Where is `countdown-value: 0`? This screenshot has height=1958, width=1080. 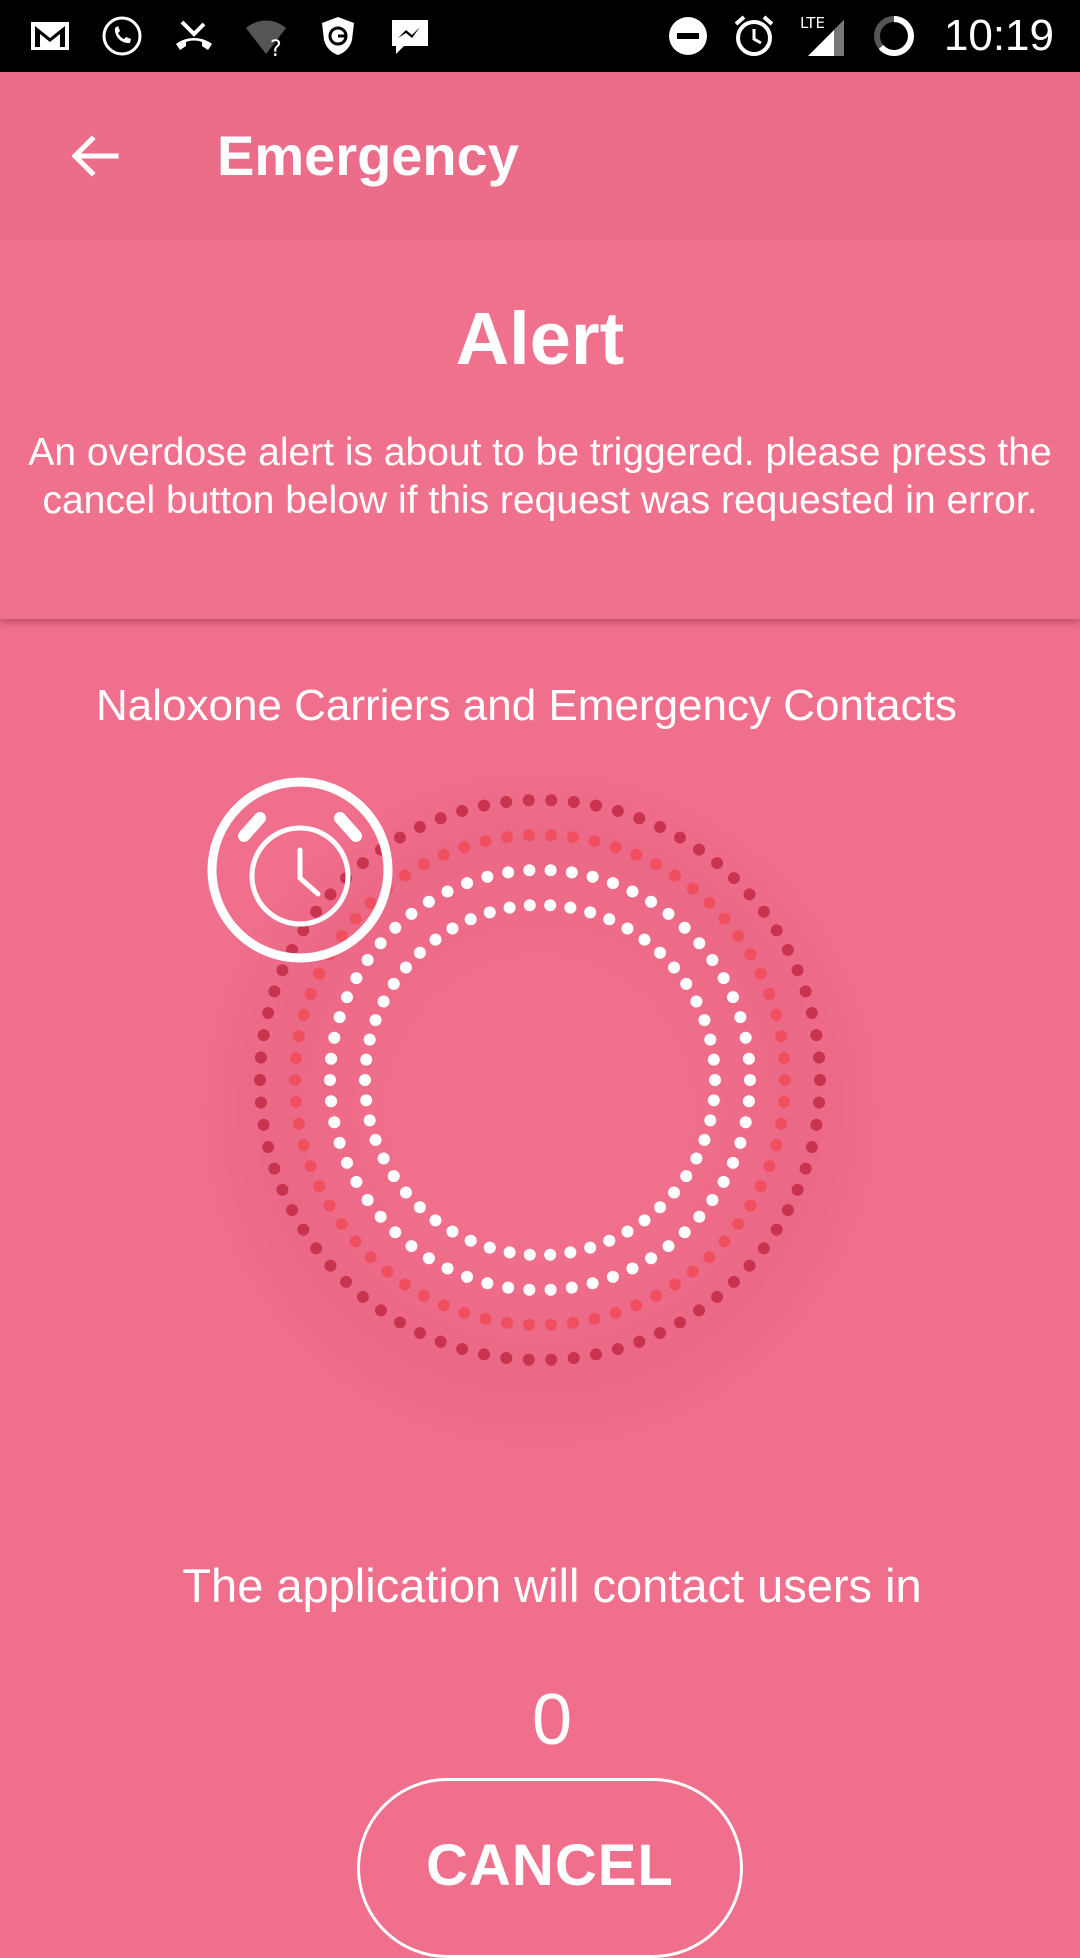 countdown-value: 0 is located at coordinates (552, 1720).